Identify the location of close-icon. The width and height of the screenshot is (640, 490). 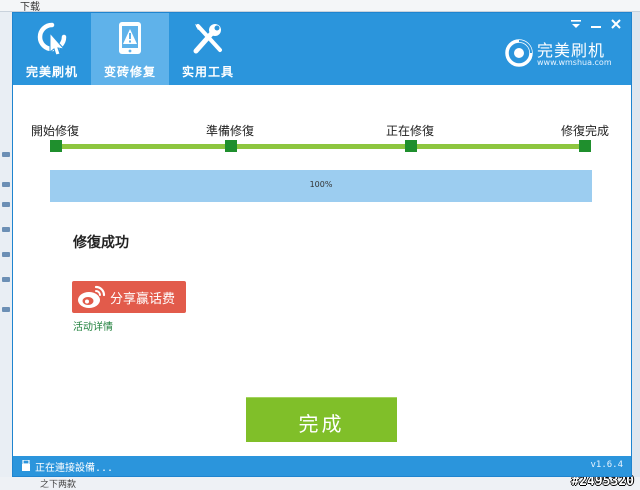
(616, 24).